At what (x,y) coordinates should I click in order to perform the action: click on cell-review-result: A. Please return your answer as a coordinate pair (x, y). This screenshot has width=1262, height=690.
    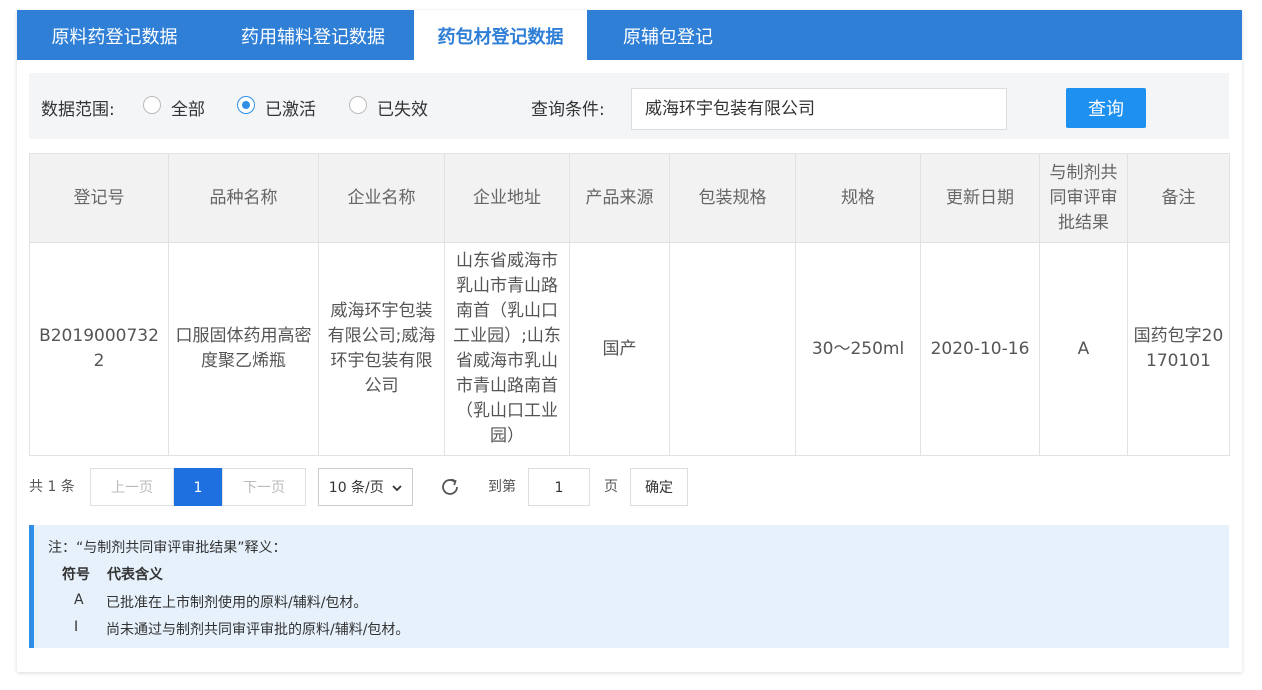
    Looking at the image, I should click on (1083, 349).